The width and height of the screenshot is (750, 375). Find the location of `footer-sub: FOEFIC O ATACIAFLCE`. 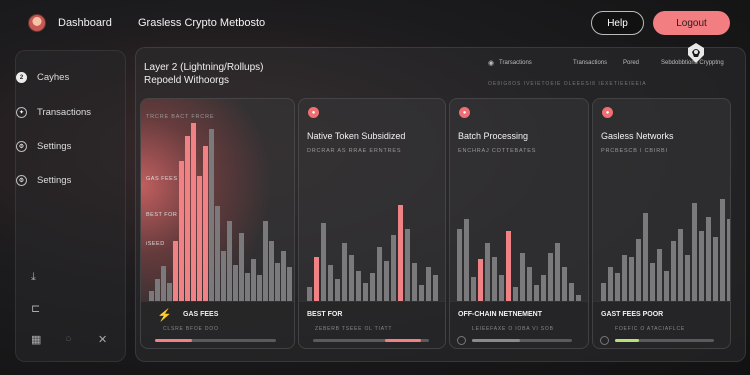

footer-sub: FOEFIC O ATACIAFLCE is located at coordinates (650, 329).